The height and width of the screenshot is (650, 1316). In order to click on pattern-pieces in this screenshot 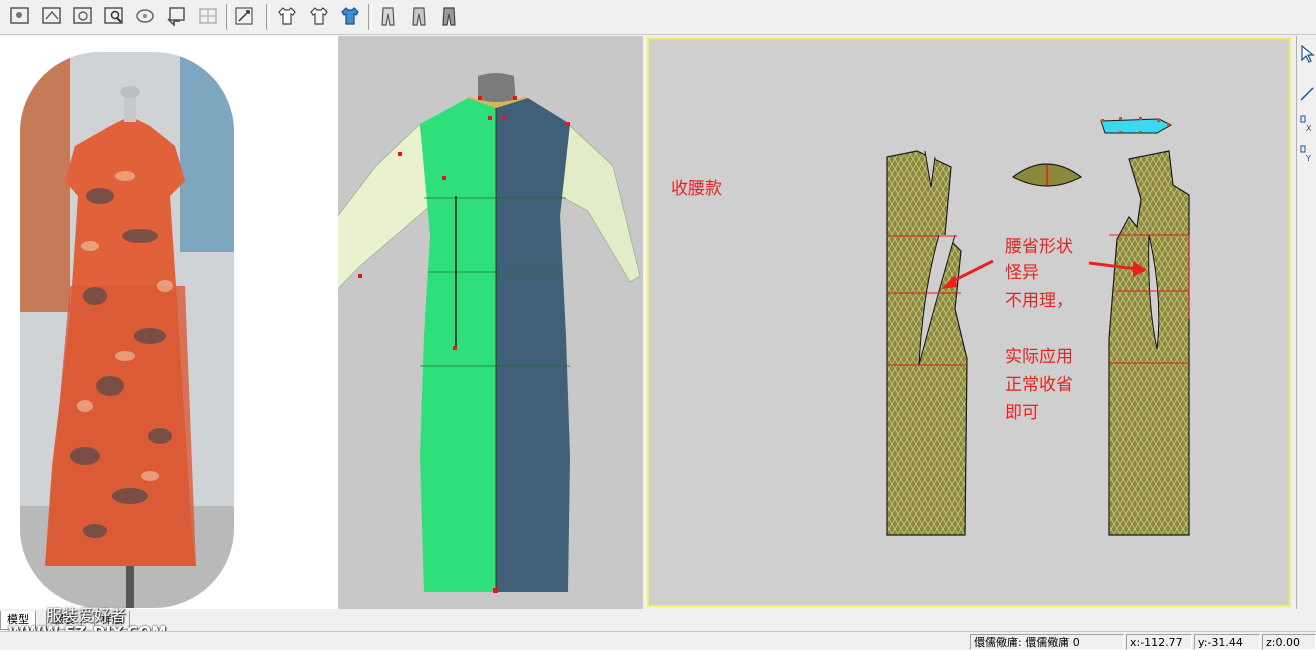, I will do `click(1038, 326)`.